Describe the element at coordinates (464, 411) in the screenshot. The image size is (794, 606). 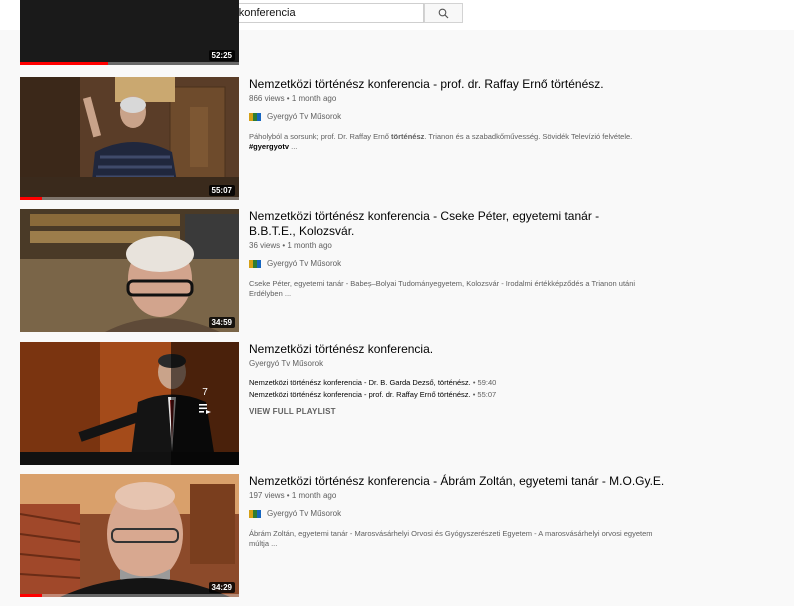
I see `view-full-playlist-link: VIEW FULL PLAYLIST` at that location.